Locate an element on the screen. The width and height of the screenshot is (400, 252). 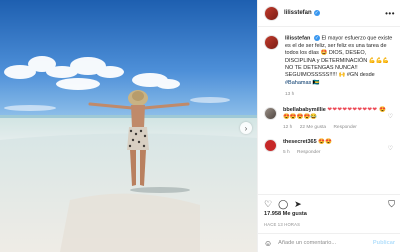
publish-button: Publicar is located at coordinates (384, 243).